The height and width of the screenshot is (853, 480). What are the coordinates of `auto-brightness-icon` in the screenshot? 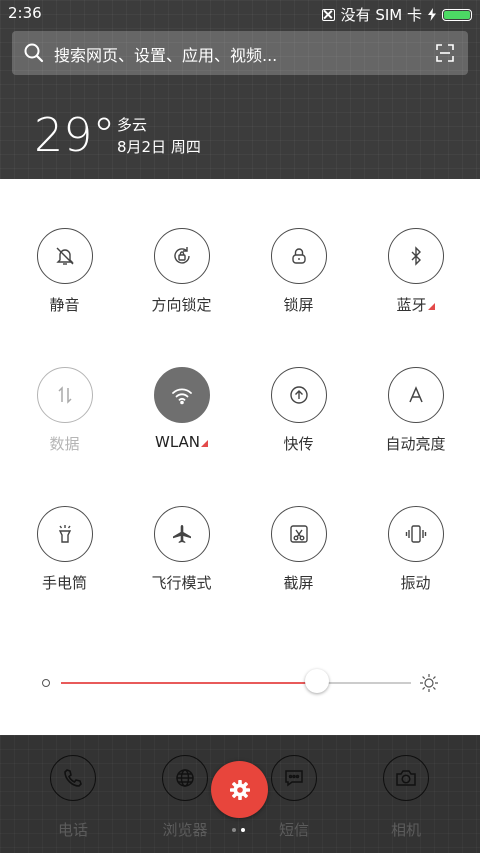 It's located at (415, 394).